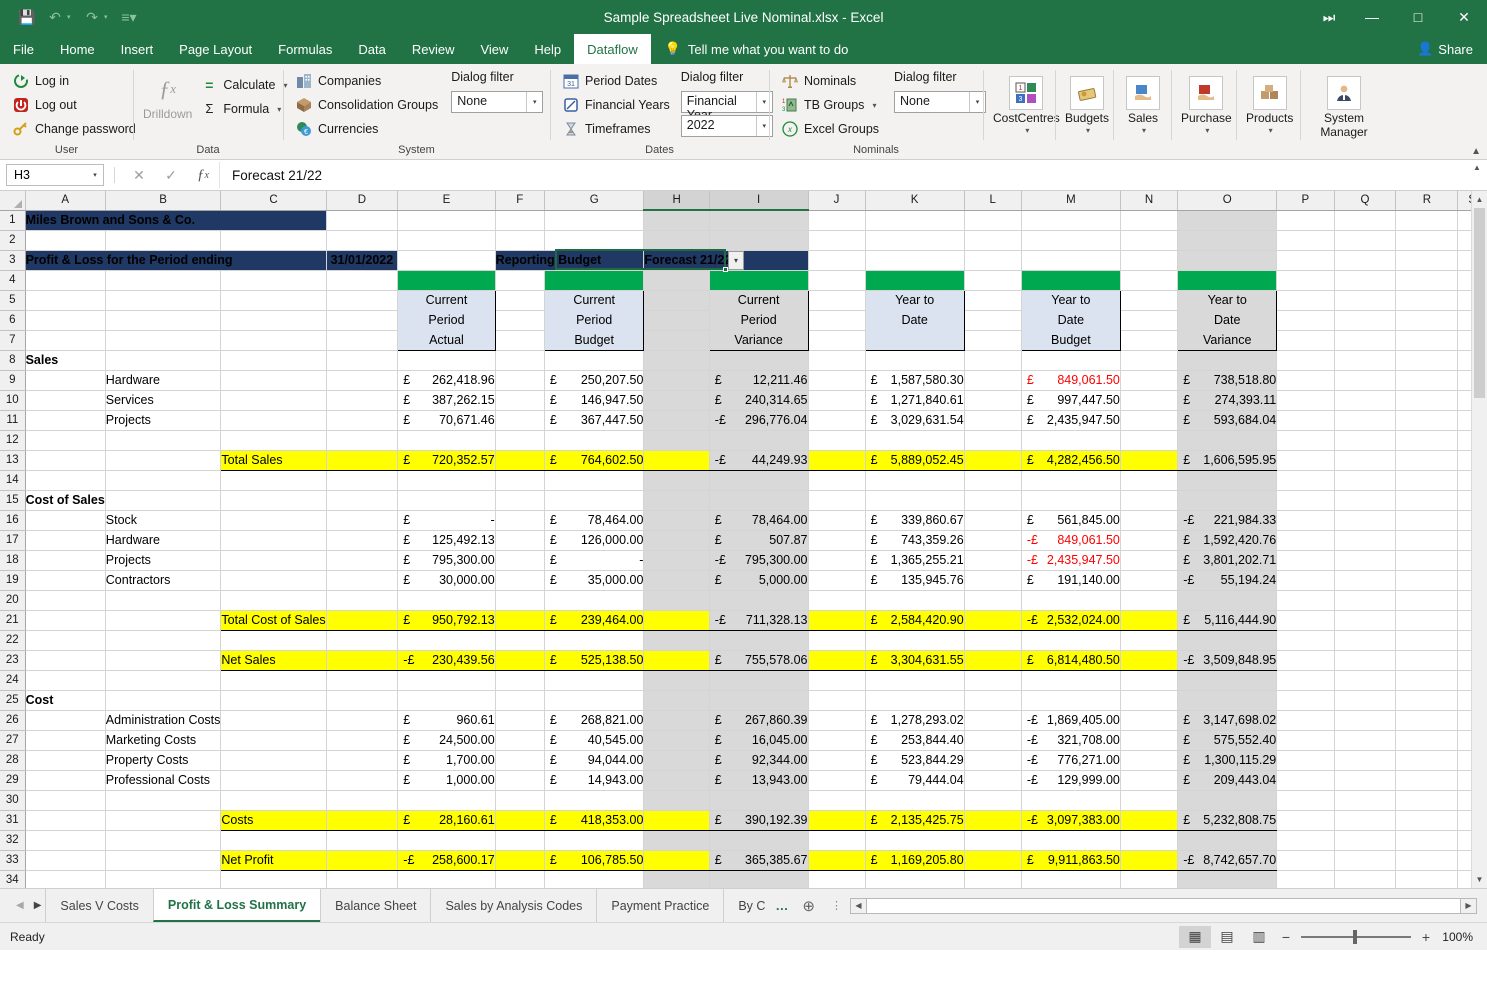 Image resolution: width=1487 pixels, height=996 pixels. I want to click on grid-cell: £70,671.46, so click(446, 420).